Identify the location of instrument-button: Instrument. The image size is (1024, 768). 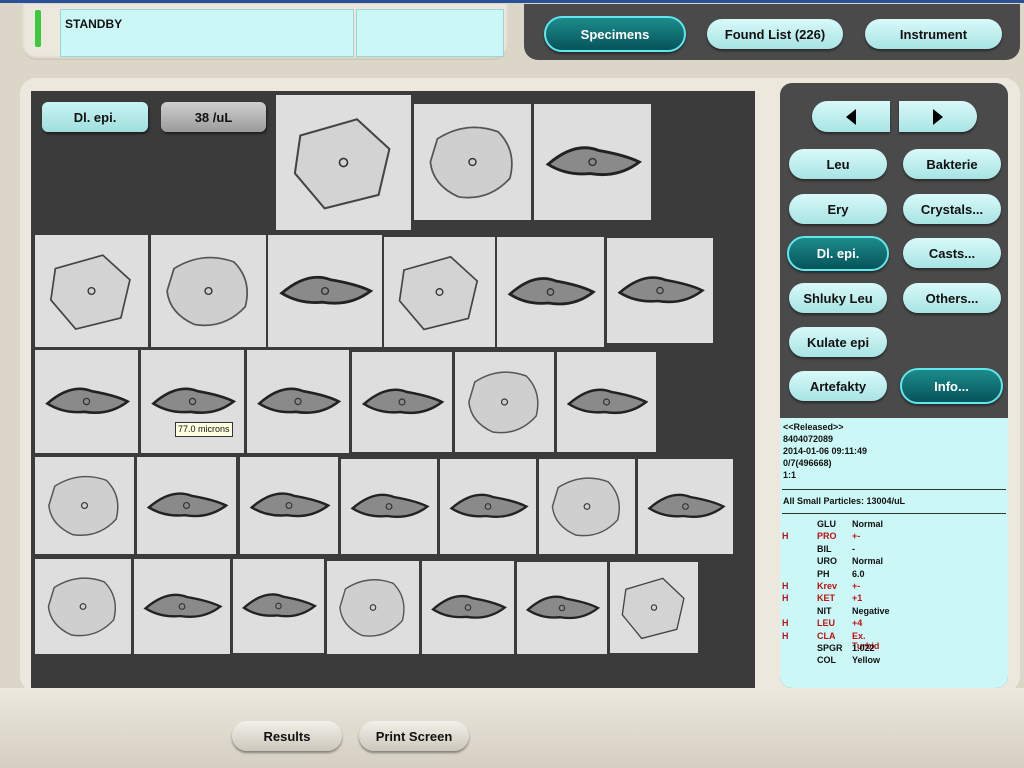
(933, 34).